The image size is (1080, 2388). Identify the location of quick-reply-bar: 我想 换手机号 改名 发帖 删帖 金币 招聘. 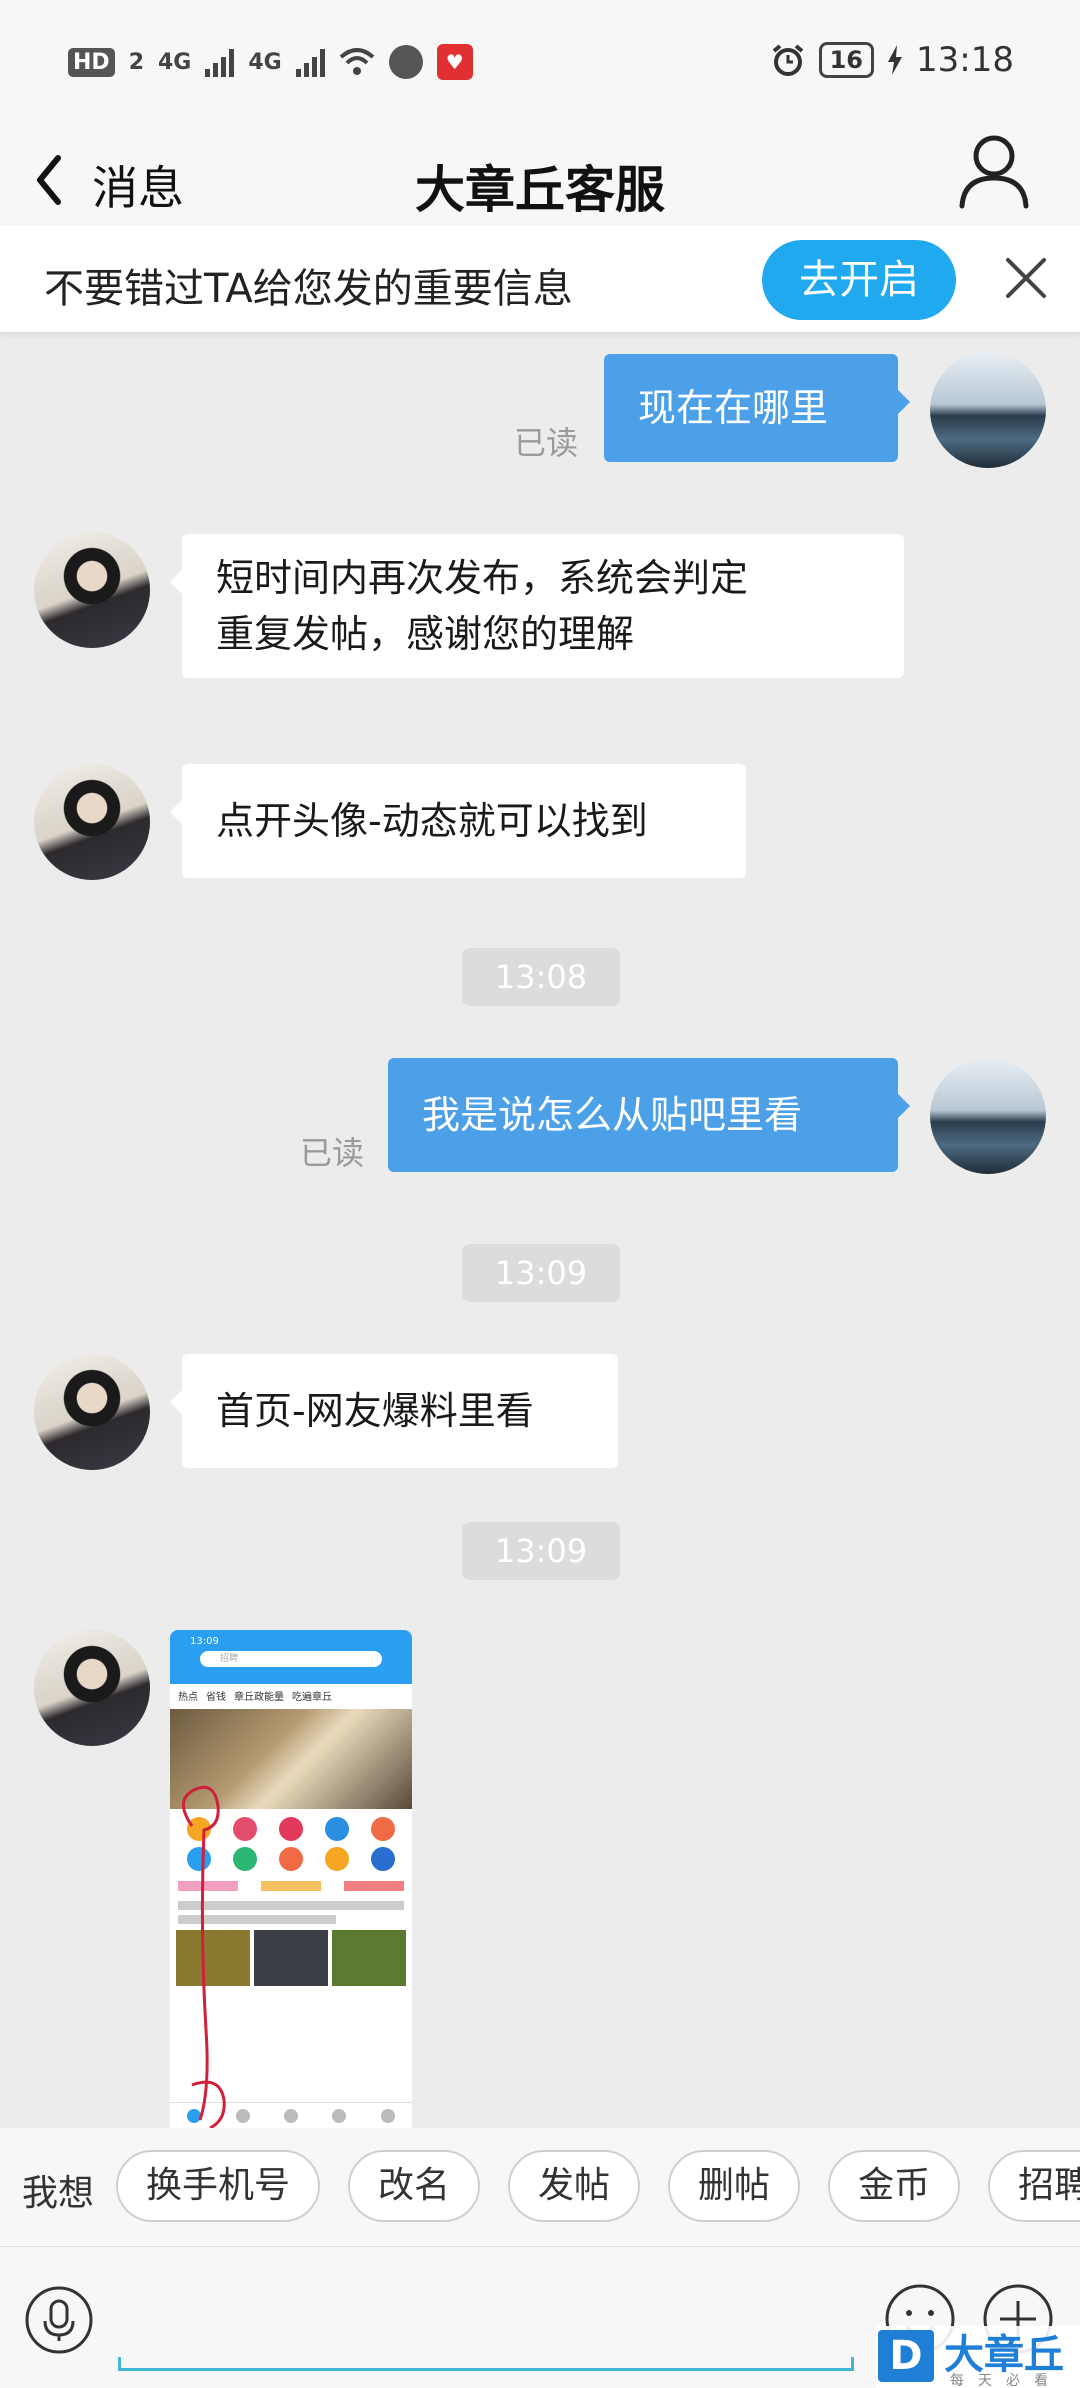
(540, 2187).